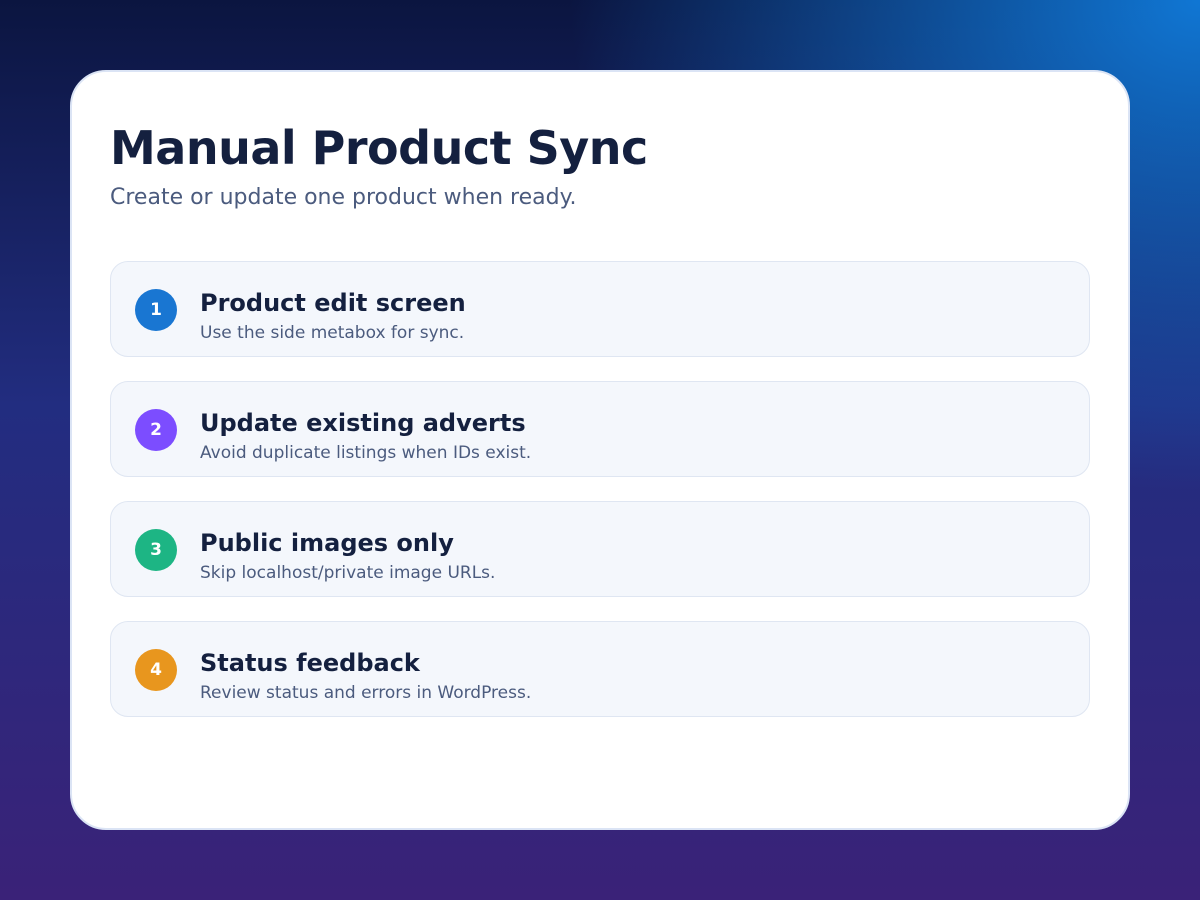 This screenshot has width=1200, height=900. What do you see at coordinates (343, 197) in the screenshot?
I see `page-subtitle: Create or update one product when ready.` at bounding box center [343, 197].